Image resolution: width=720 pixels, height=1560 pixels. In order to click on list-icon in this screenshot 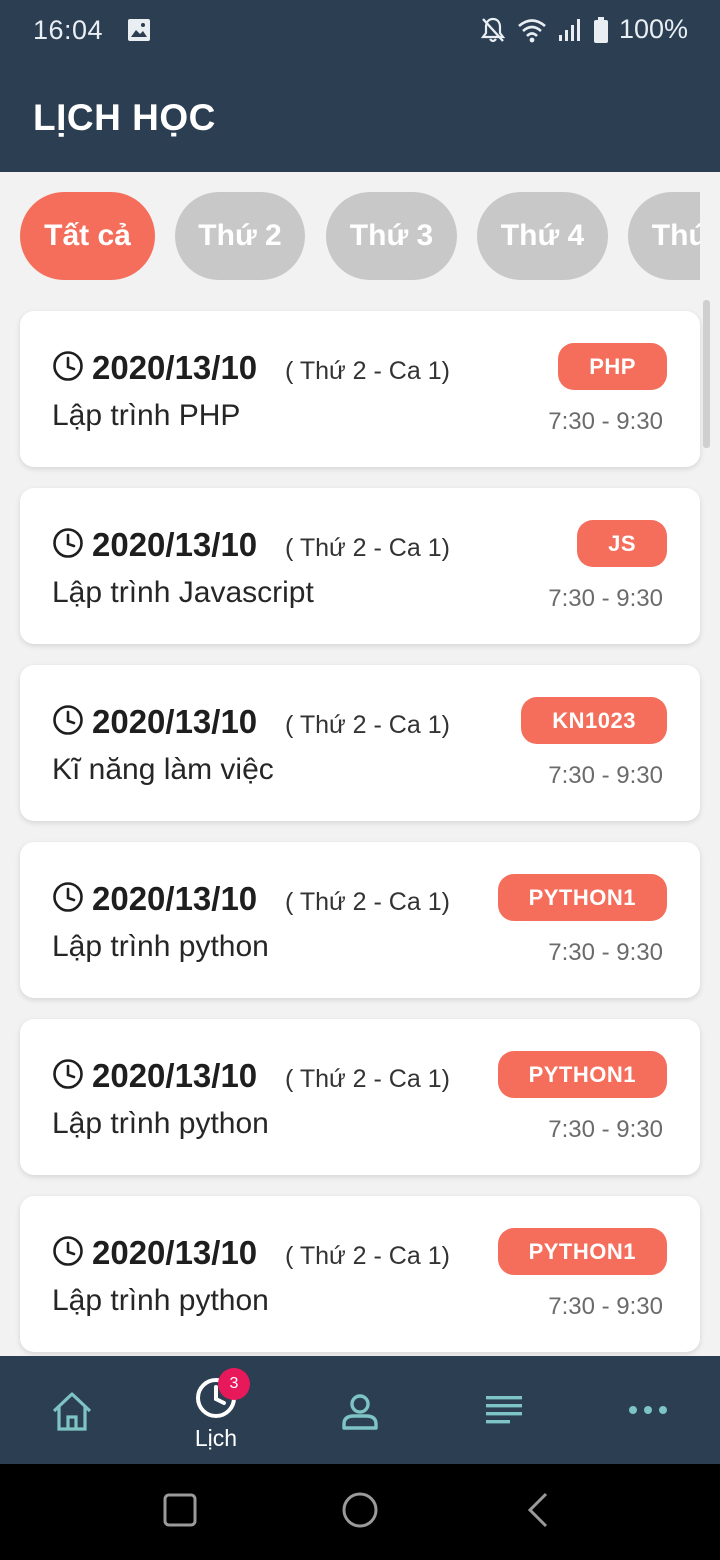, I will do `click(504, 1410)`.